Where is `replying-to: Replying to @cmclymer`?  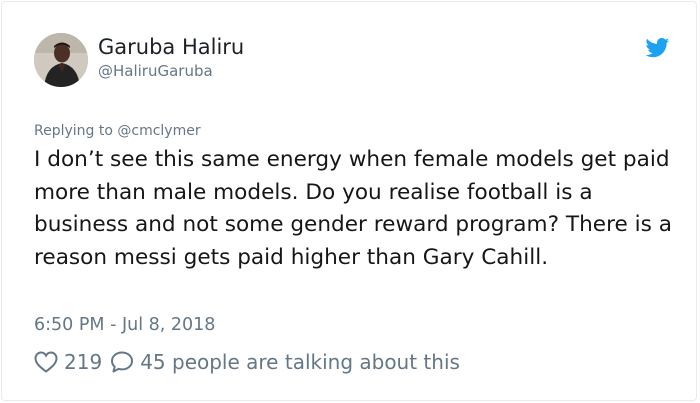 replying-to: Replying to @cmclymer is located at coordinates (117, 131).